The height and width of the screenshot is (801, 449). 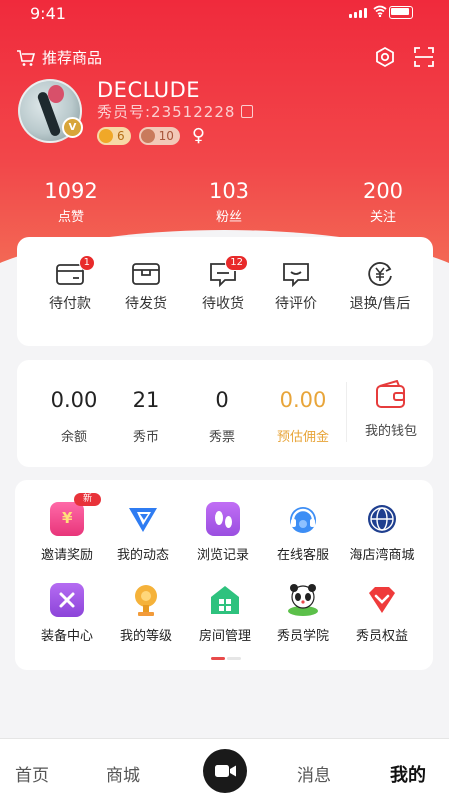 I want to click on service-online-support: 在线客服, so click(x=303, y=532).